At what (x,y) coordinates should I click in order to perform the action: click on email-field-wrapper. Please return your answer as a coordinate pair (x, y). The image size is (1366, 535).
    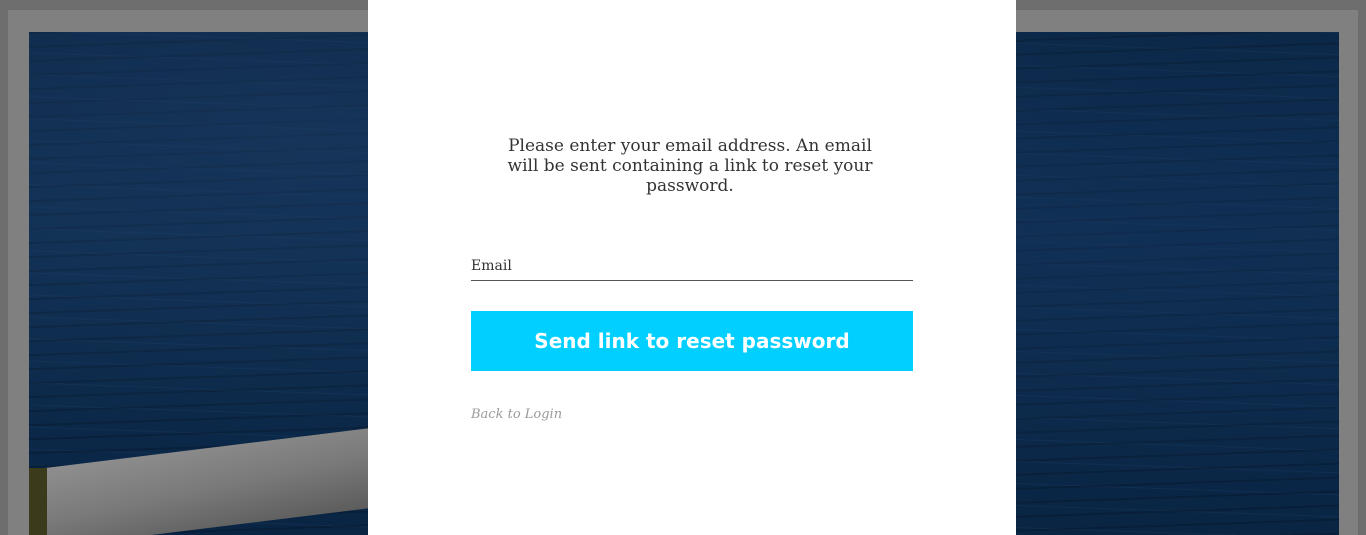
    Looking at the image, I should click on (692, 267).